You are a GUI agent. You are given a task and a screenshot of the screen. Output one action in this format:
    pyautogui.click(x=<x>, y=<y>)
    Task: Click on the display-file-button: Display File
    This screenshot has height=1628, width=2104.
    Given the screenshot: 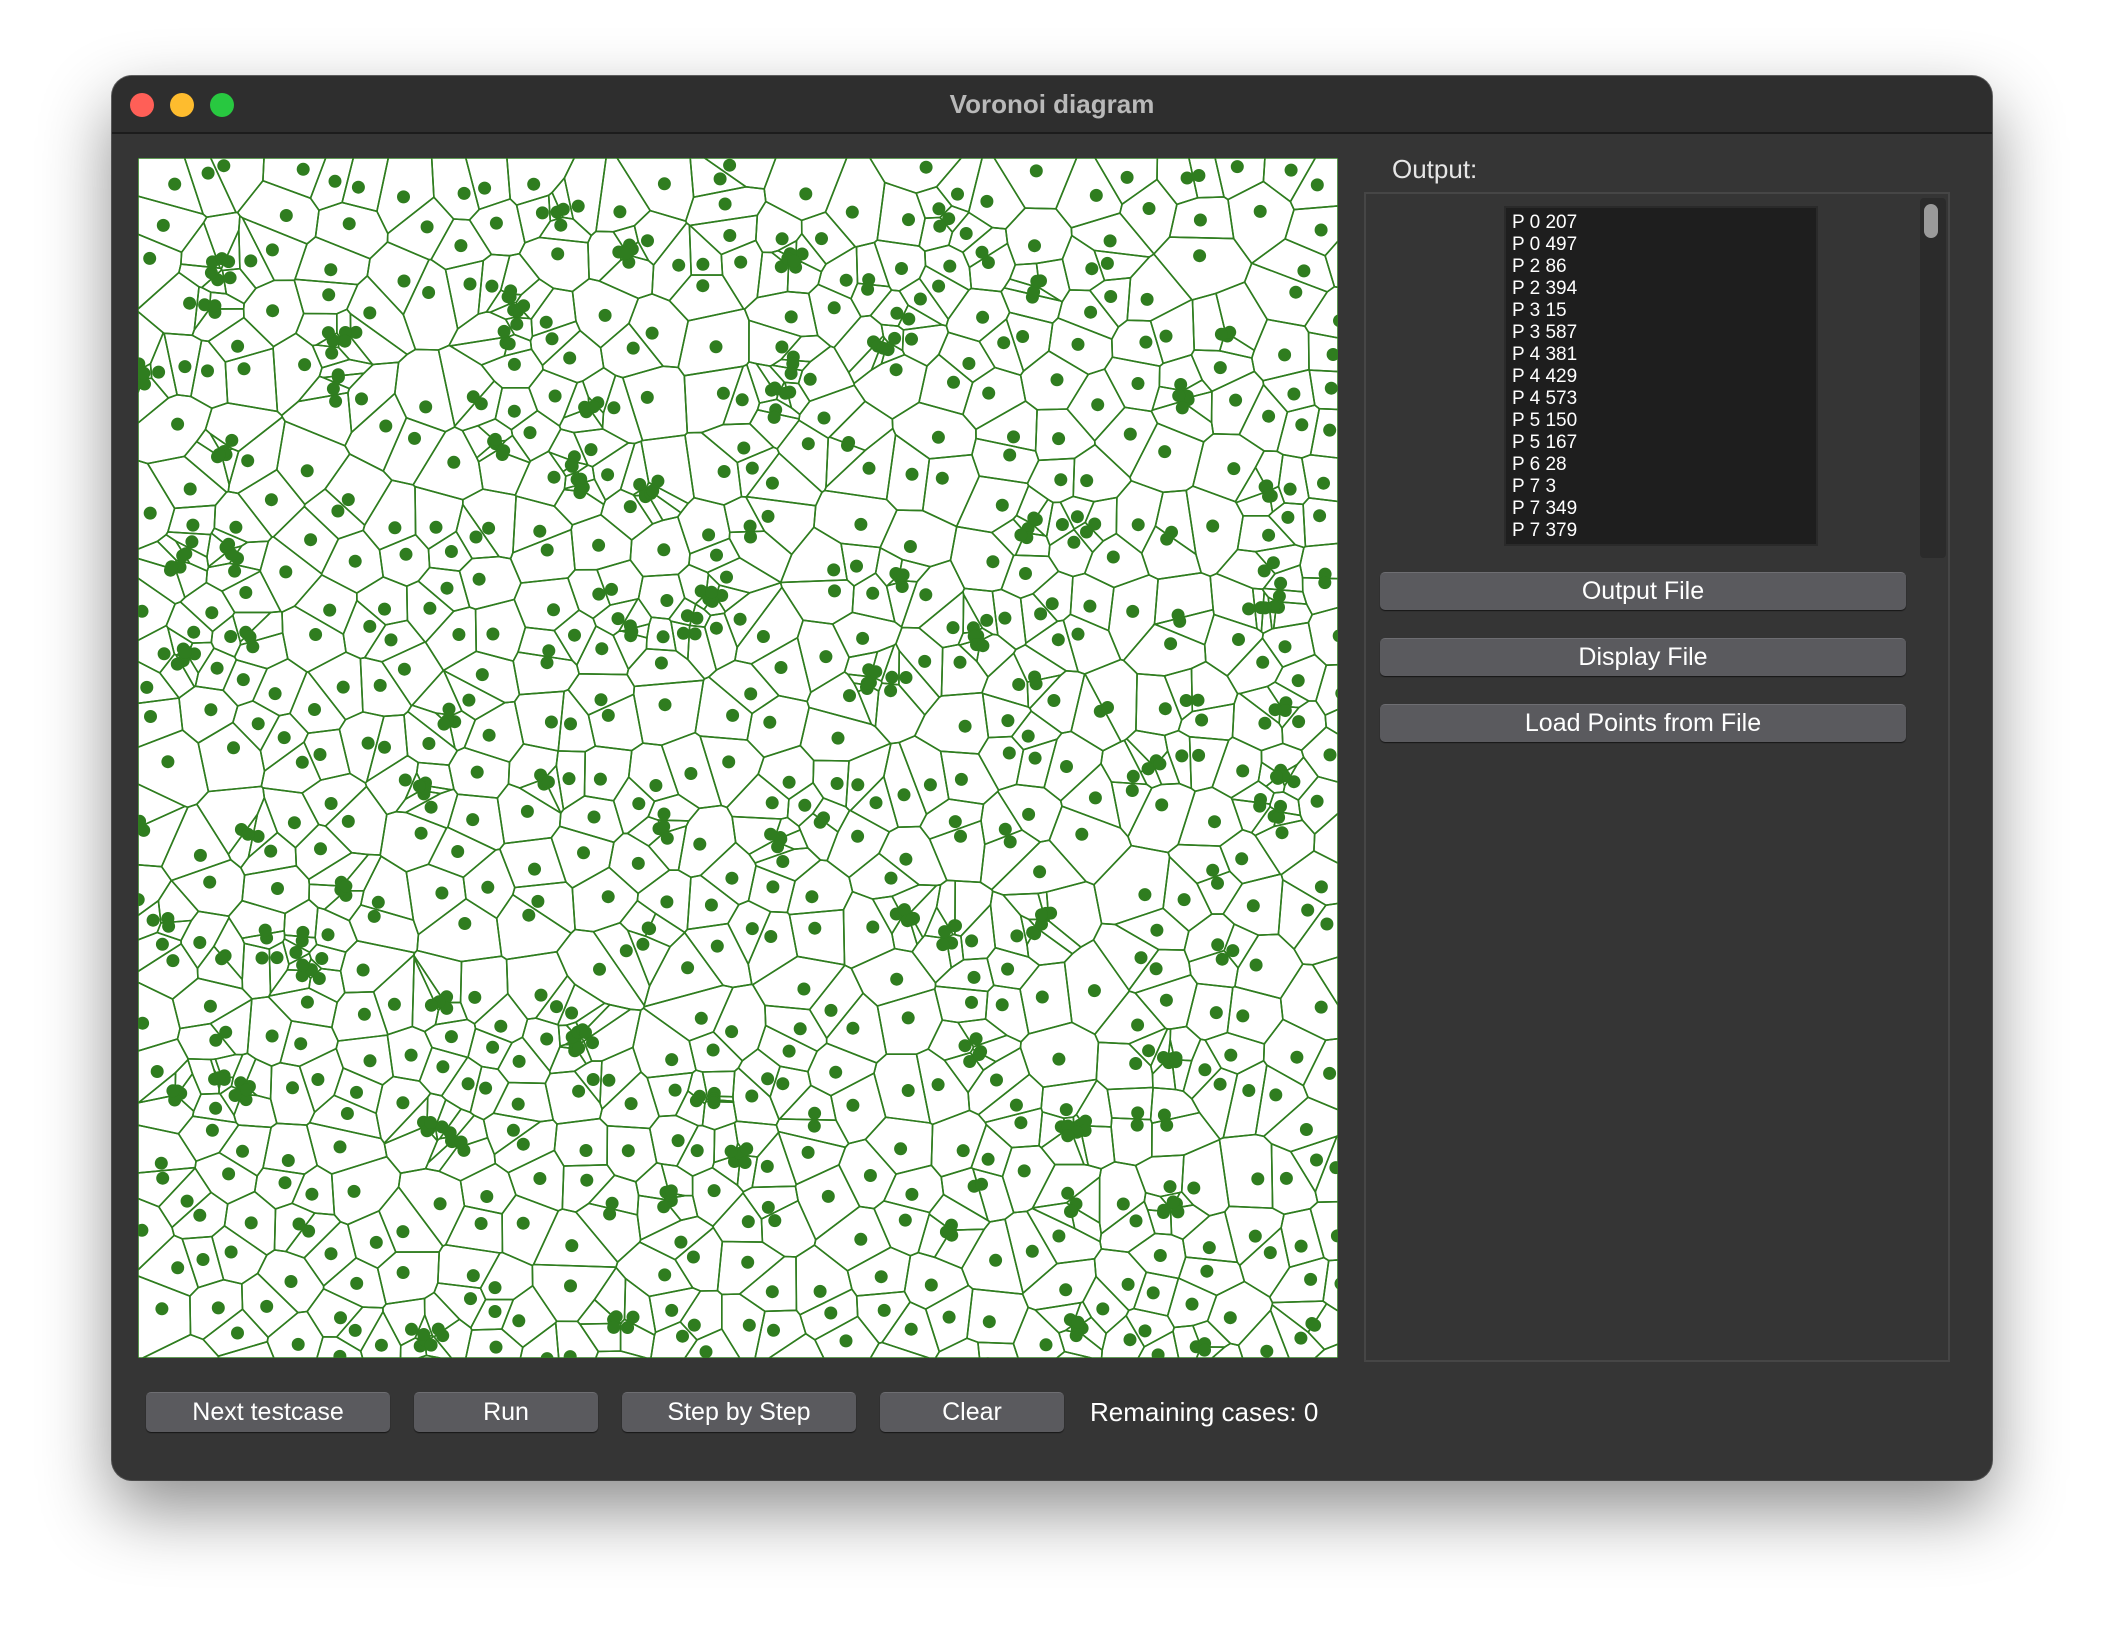 What is the action you would take?
    pyautogui.click(x=1643, y=657)
    